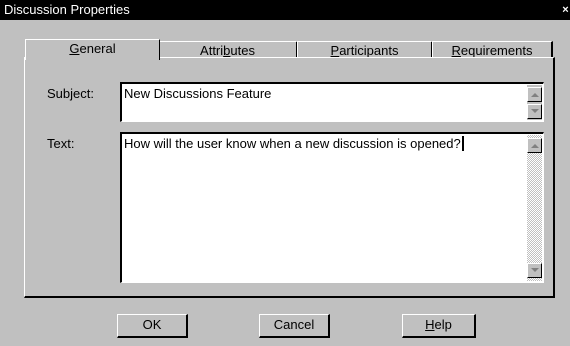 This screenshot has height=346, width=570. Describe the element at coordinates (462, 143) in the screenshot. I see `text-caret` at that location.